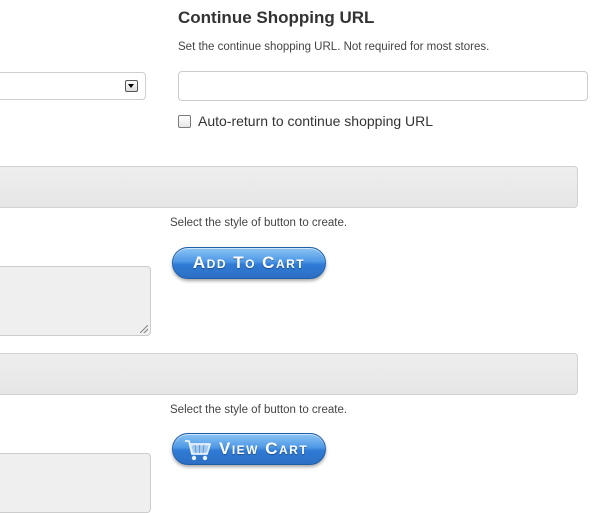 The width and height of the screenshot is (600, 513). I want to click on continue-shopping-url-input, so click(383, 86).